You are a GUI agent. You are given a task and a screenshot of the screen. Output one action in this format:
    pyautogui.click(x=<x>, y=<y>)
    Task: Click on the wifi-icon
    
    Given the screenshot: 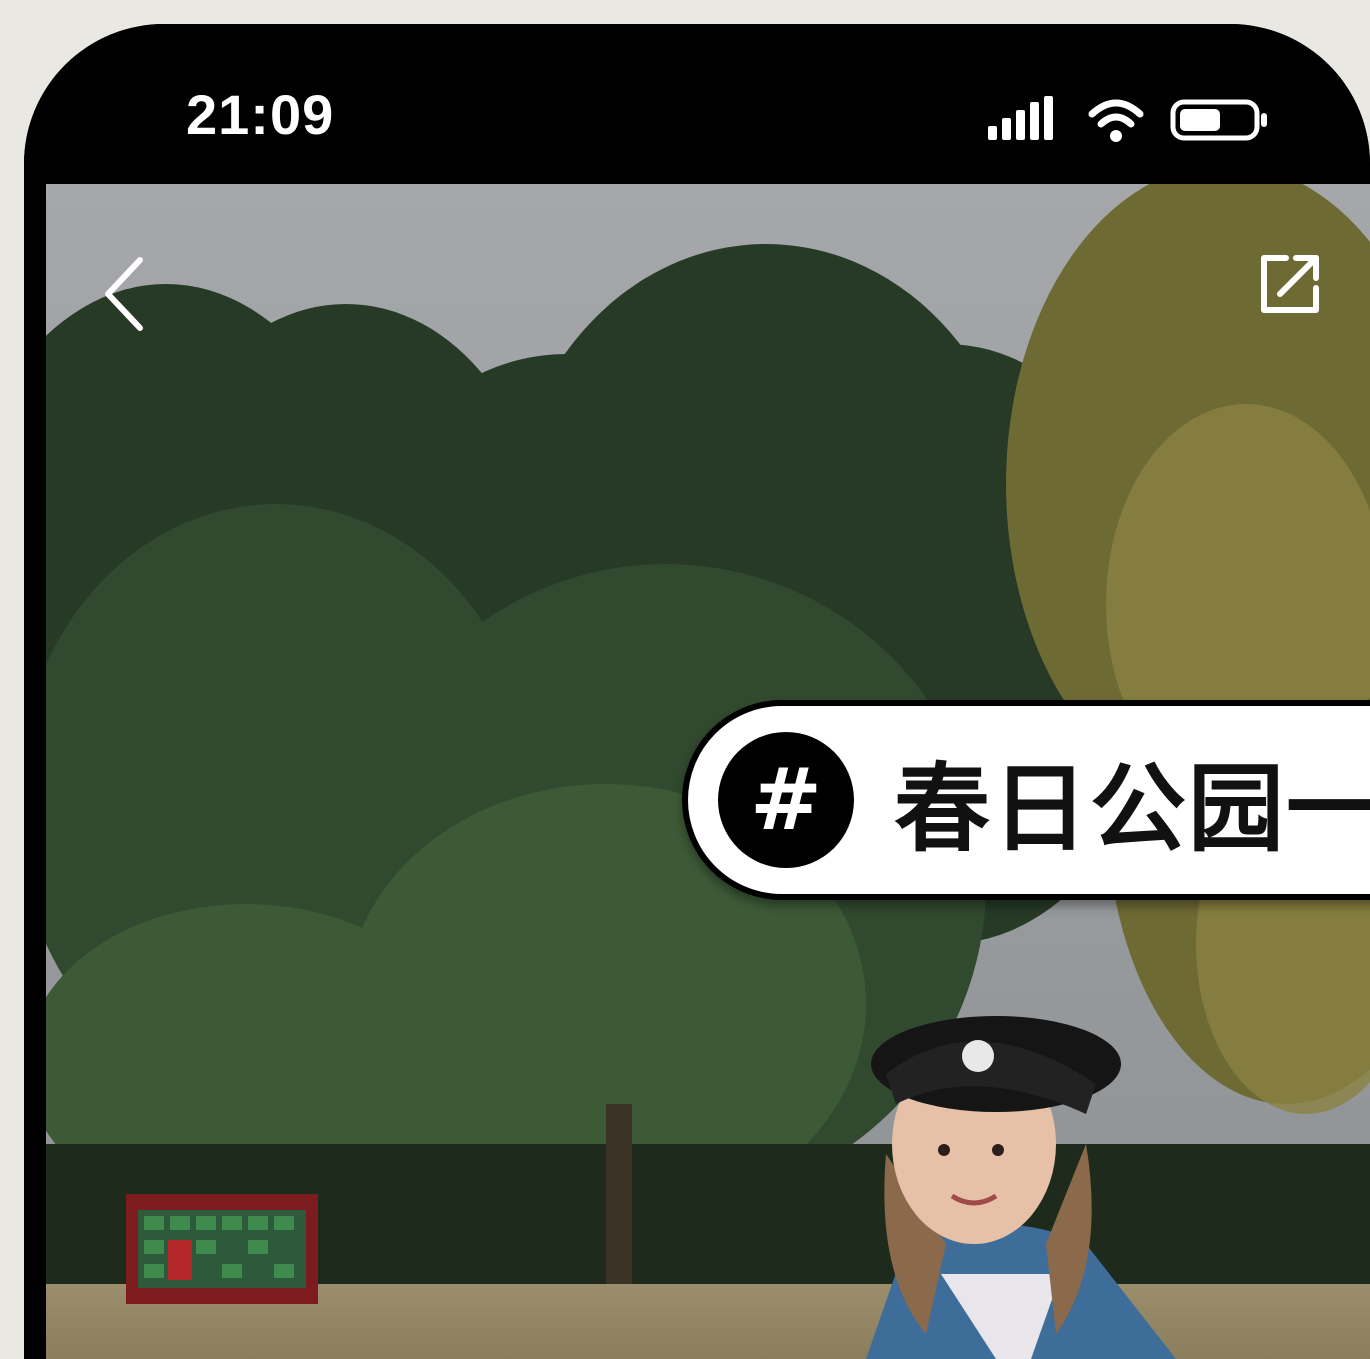 What is the action you would take?
    pyautogui.click(x=1116, y=120)
    